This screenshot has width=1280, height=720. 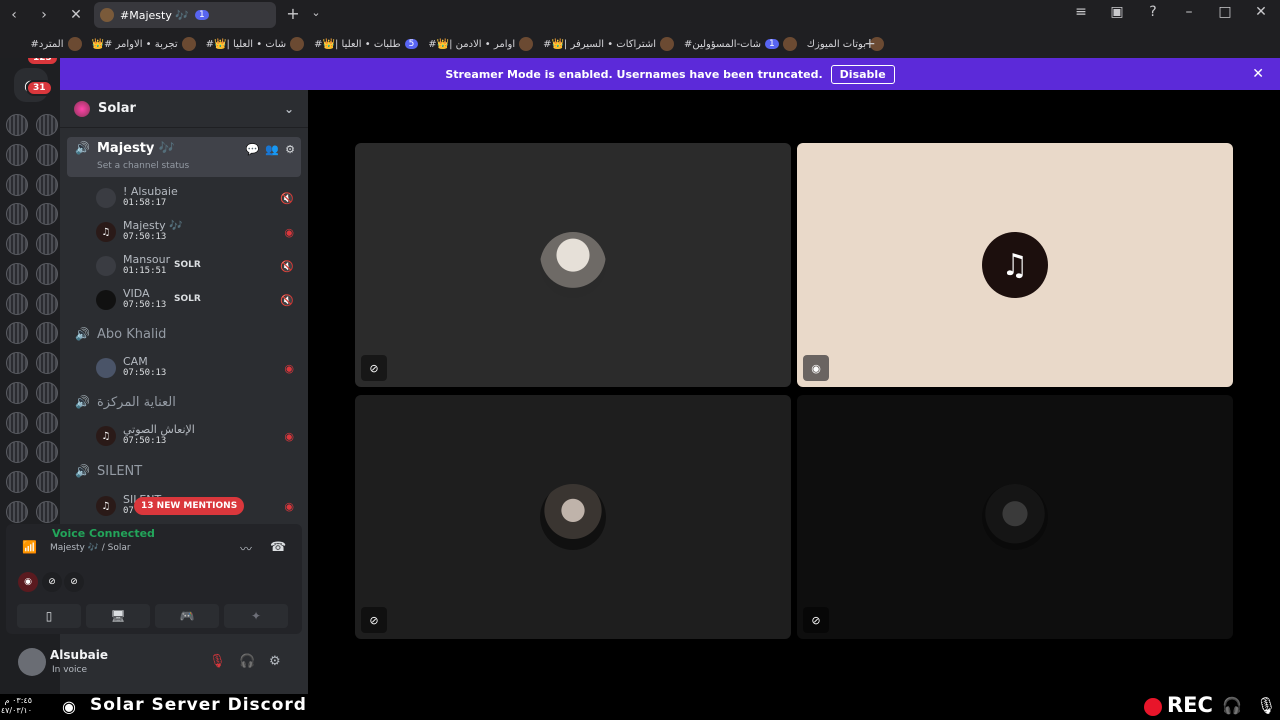 I want to click on deafen-icon: ⊘, so click(x=74, y=582).